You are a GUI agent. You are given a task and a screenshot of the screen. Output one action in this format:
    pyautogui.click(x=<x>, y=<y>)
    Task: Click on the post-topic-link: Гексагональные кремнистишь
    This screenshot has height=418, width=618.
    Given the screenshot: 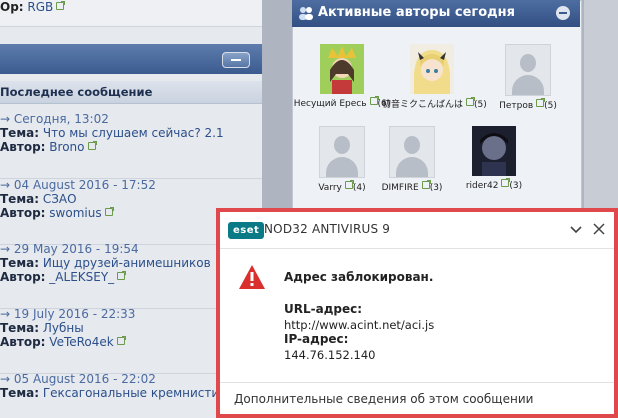 What is the action you would take?
    pyautogui.click(x=140, y=393)
    